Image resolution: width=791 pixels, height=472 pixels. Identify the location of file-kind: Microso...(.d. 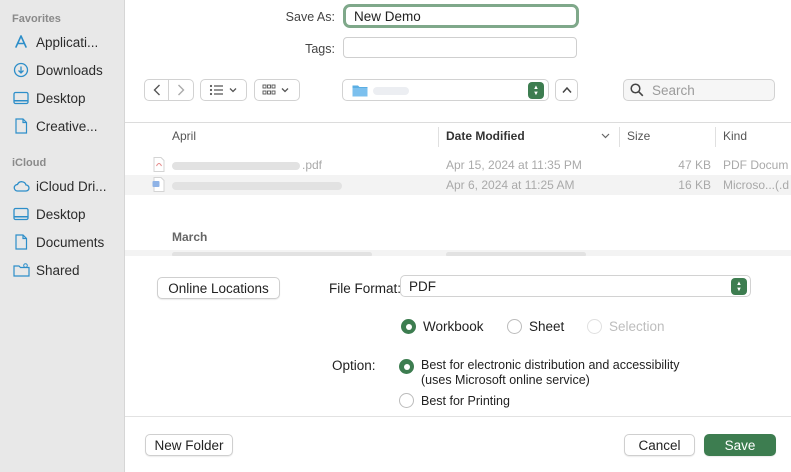
(756, 185).